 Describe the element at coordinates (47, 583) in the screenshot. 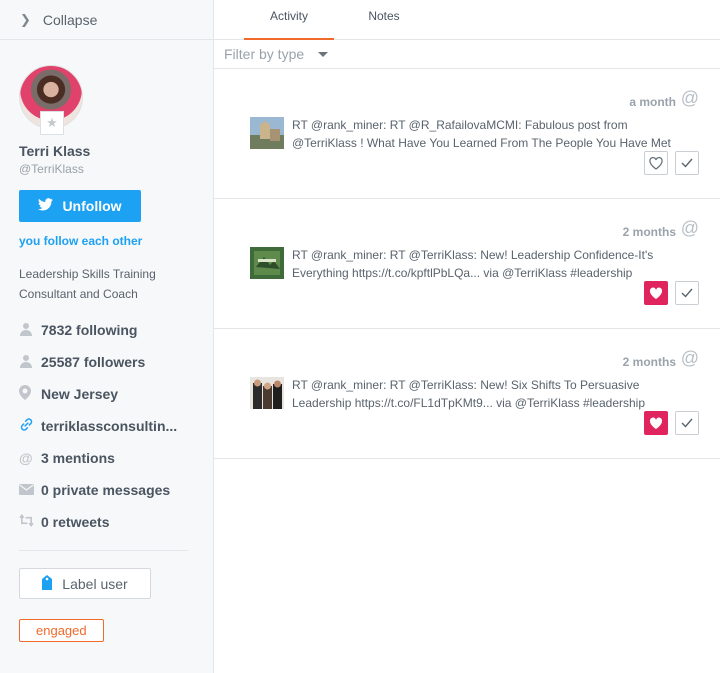

I see `tag-icon` at that location.